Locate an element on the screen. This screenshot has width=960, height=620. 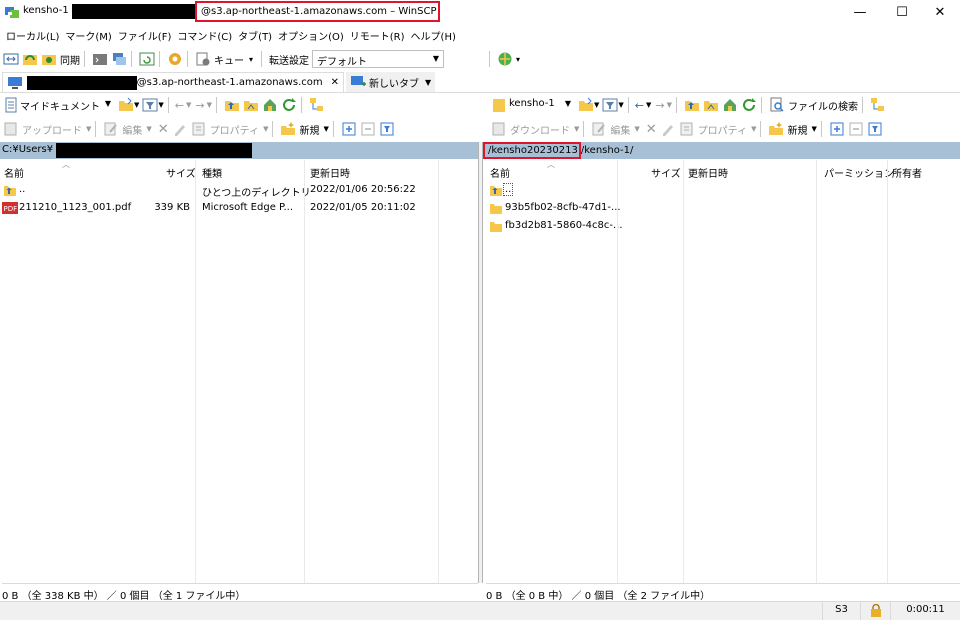
close-button: ✕ is located at coordinates (940, 12).